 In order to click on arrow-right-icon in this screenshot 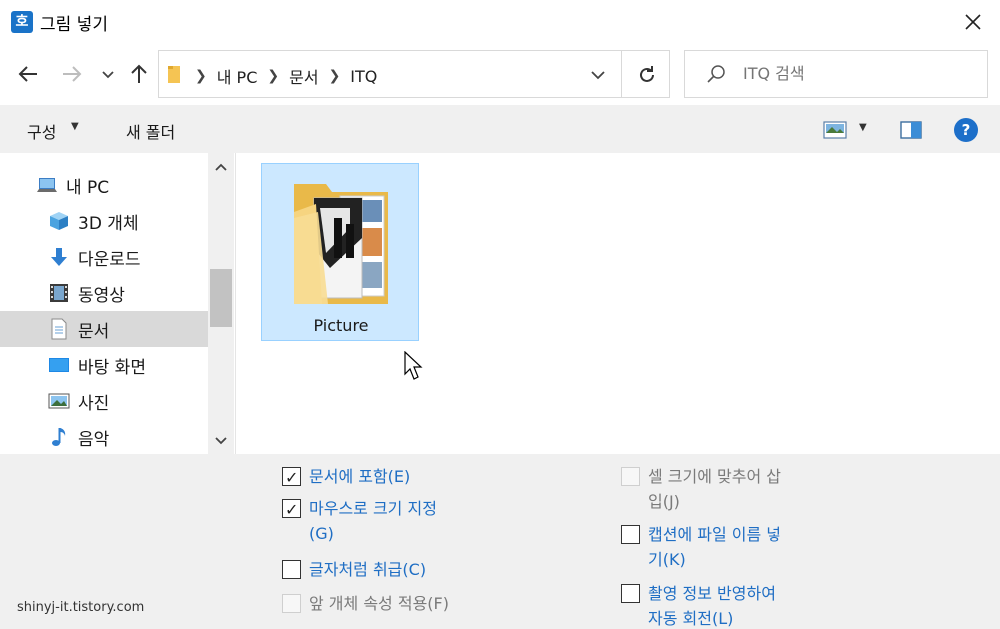, I will do `click(72, 74)`.